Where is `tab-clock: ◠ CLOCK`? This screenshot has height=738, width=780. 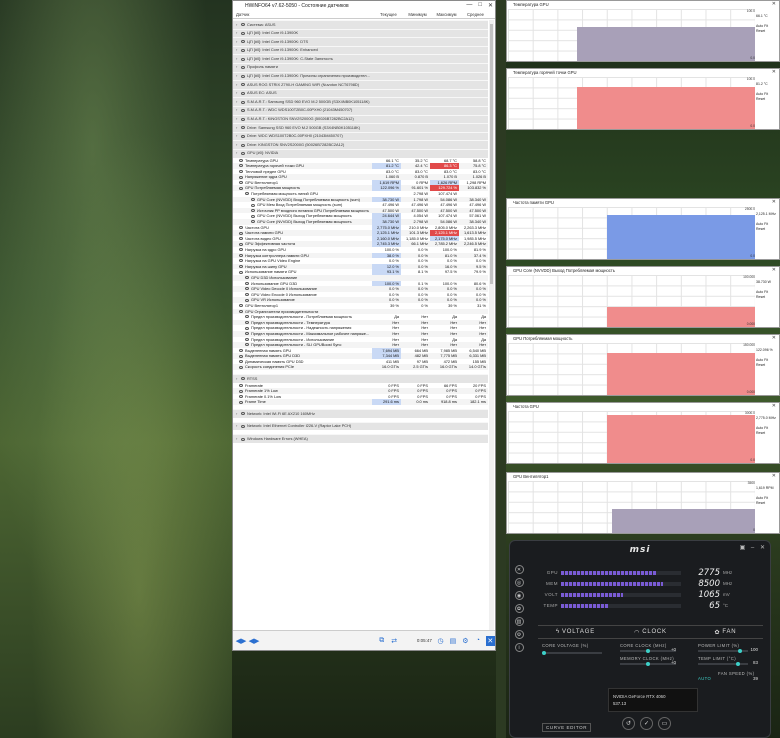 tab-clock: ◠ CLOCK is located at coordinates (650, 632).